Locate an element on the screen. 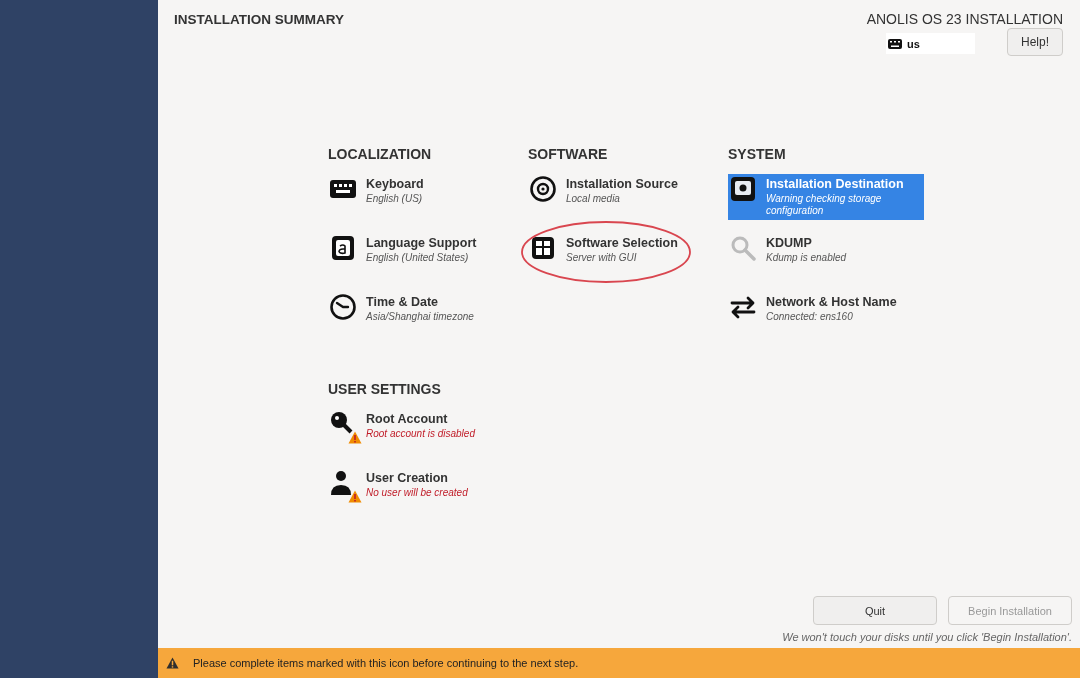  hub-spoke: Keyboard English (US) is located at coordinates (426, 191).